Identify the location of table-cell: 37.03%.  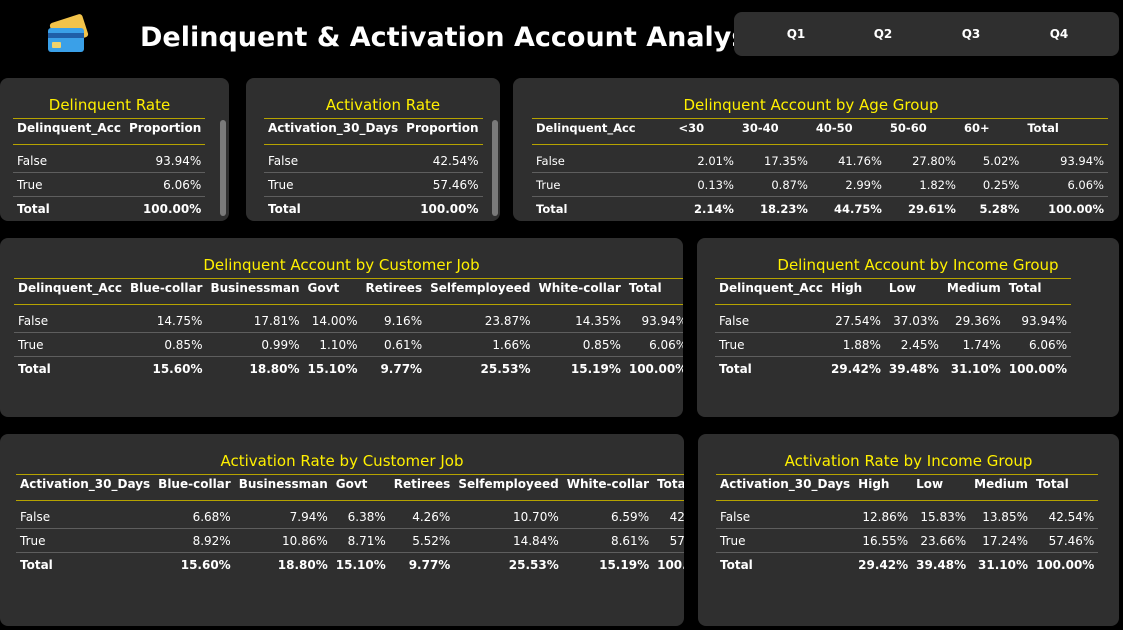
(913, 318).